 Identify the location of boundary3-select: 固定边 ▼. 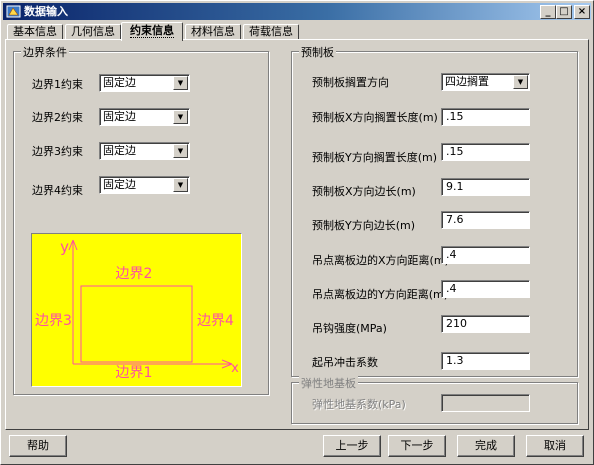
(144, 151).